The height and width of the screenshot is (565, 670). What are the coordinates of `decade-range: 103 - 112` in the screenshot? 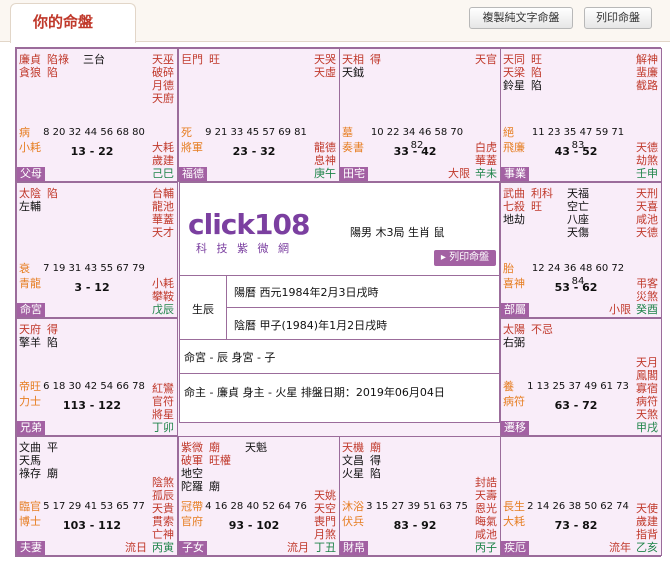 It's located at (92, 525).